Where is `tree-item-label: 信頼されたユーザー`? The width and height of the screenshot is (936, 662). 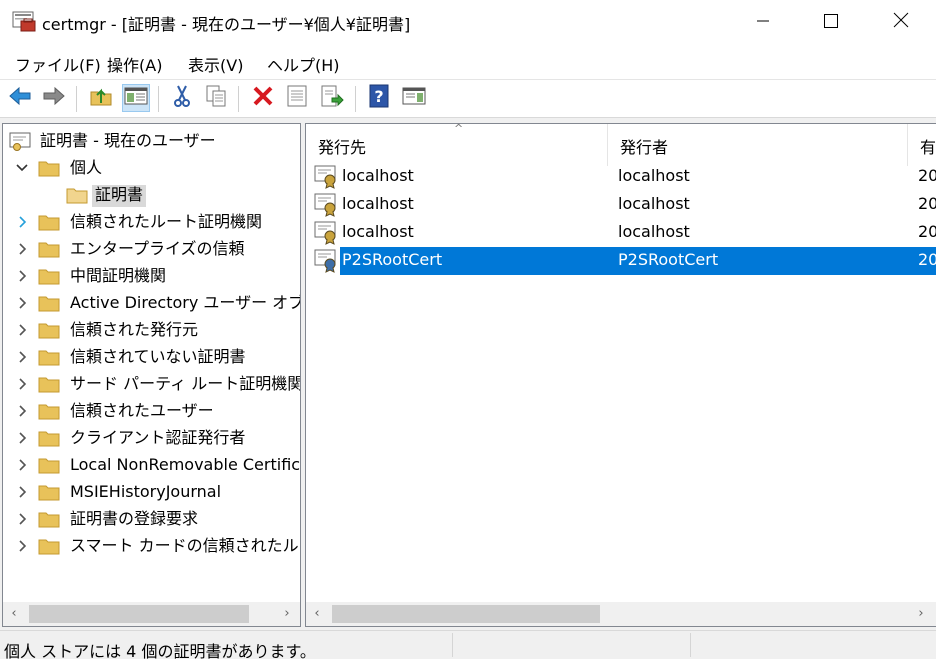
tree-item-label: 信頼されたユーザー is located at coordinates (142, 410).